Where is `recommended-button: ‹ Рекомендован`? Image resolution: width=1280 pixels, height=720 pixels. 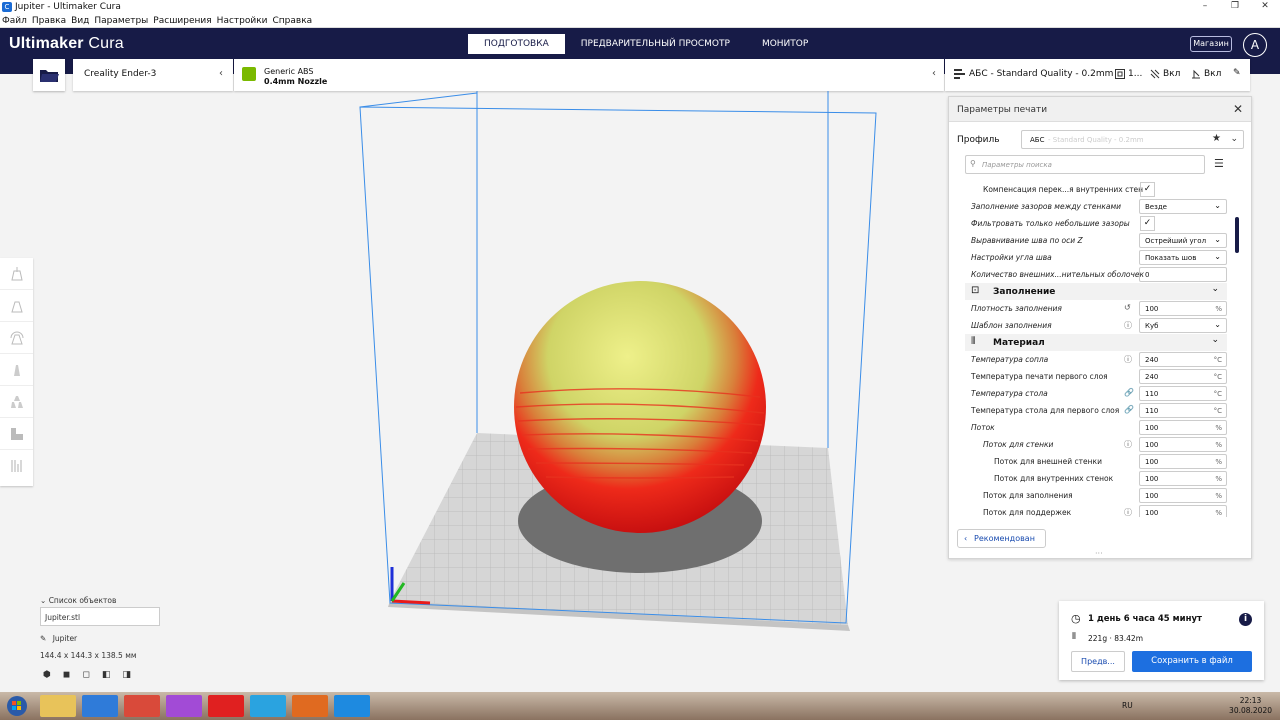
recommended-button: ‹ Рекомендован is located at coordinates (1001, 538).